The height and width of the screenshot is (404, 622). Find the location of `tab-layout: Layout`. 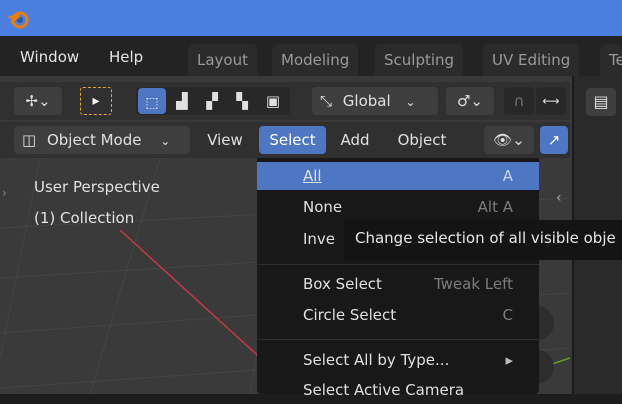

tab-layout: Layout is located at coordinates (222, 60).